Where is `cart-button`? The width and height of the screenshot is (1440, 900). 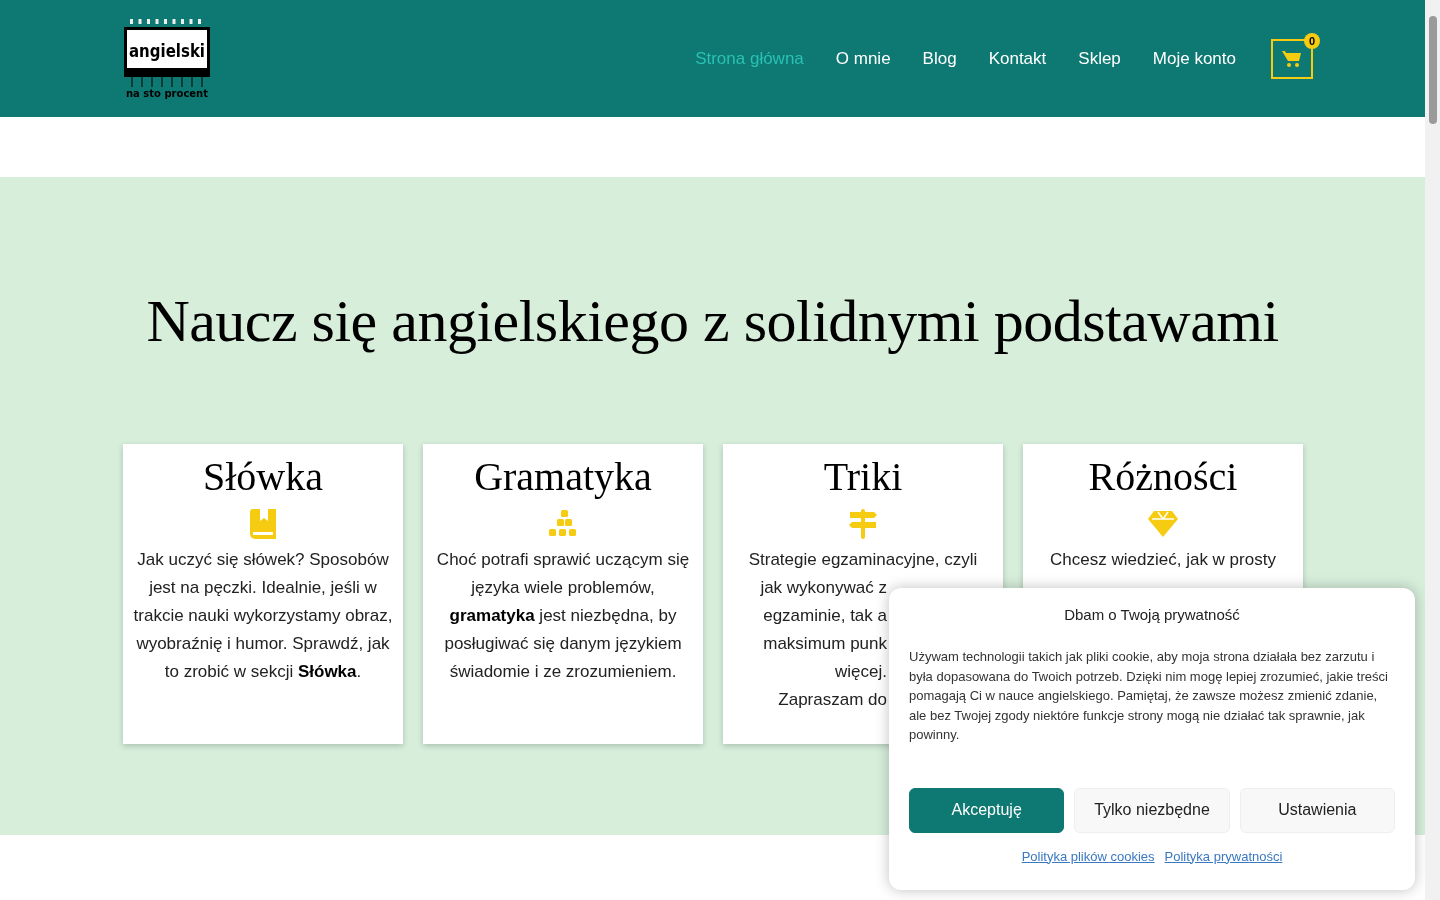
cart-button is located at coordinates (1292, 58).